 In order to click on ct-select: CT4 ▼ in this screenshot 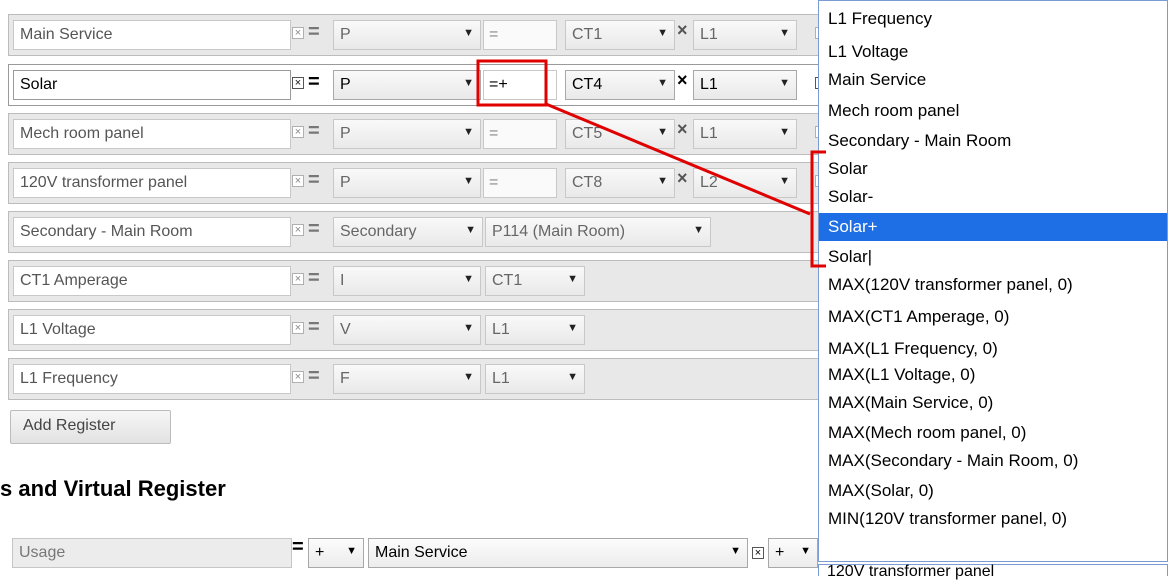, I will do `click(620, 85)`.